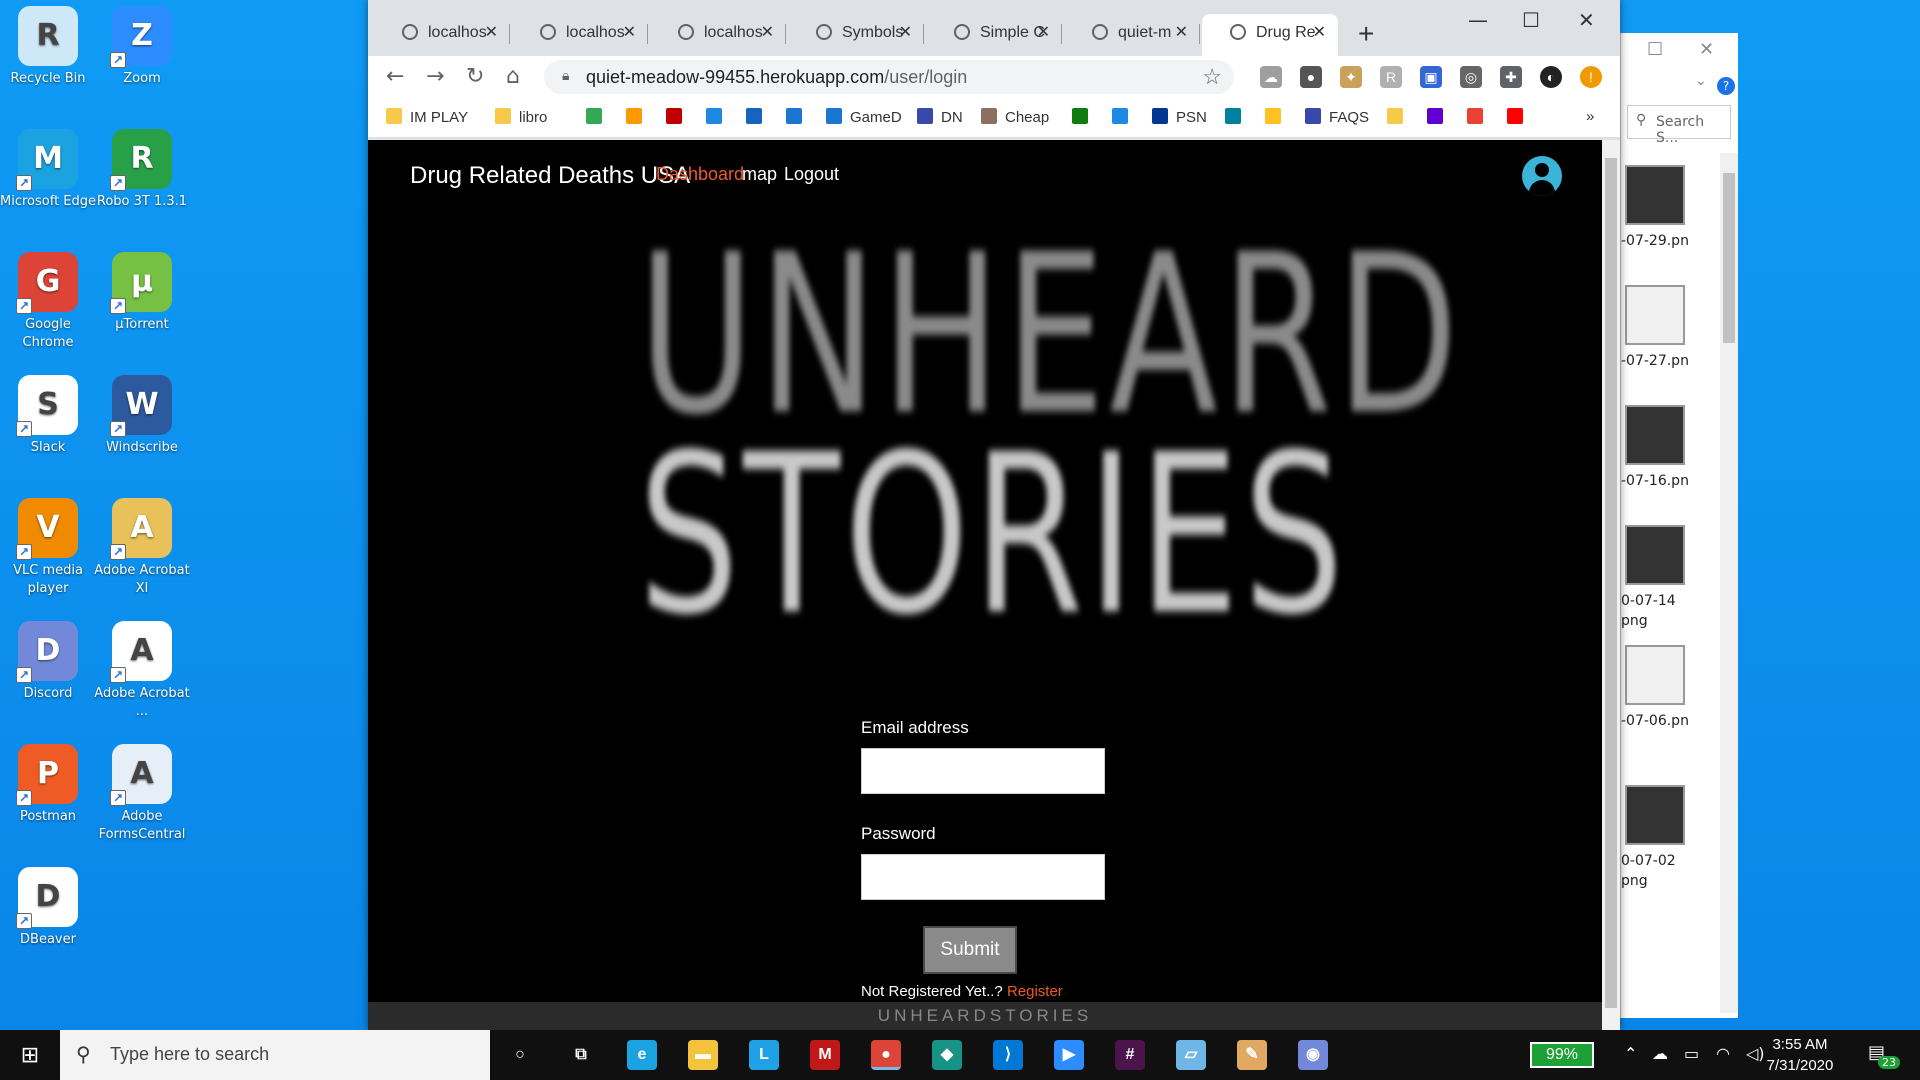  Describe the element at coordinates (1562, 1055) in the screenshot. I see `battery-indicator: 99%` at that location.